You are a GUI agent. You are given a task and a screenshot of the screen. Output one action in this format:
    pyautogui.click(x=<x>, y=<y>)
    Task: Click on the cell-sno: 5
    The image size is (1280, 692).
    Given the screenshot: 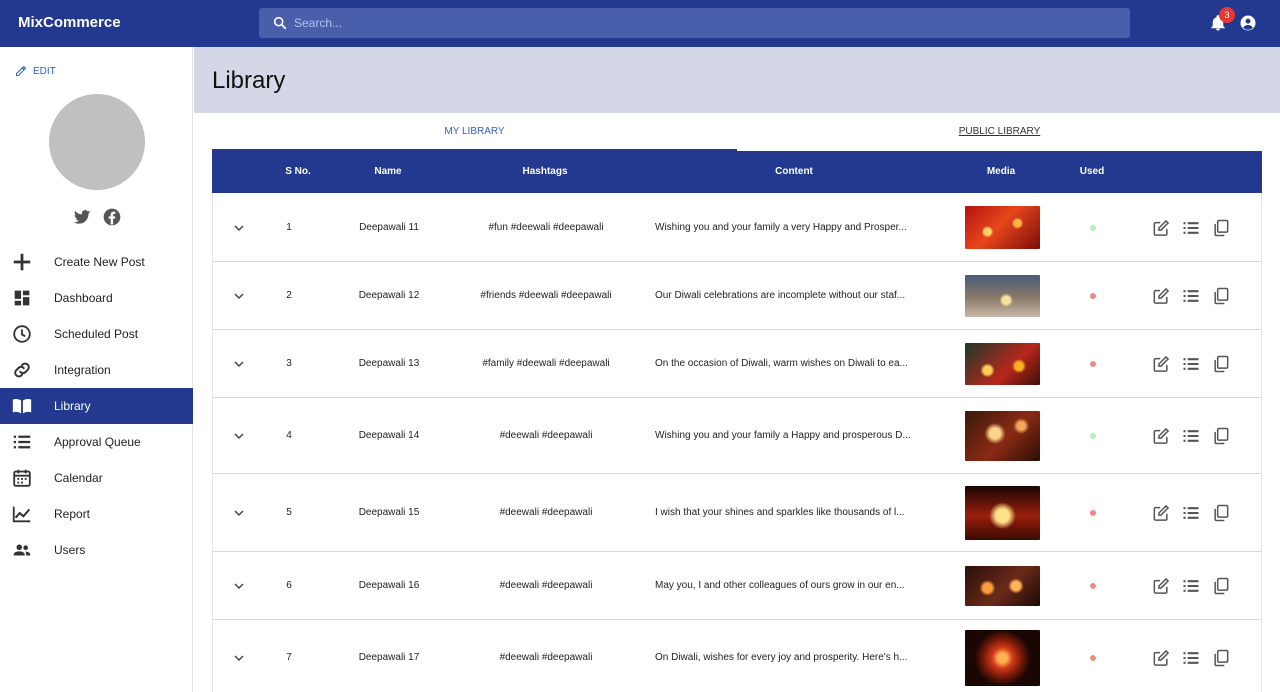 What is the action you would take?
    pyautogui.click(x=289, y=512)
    